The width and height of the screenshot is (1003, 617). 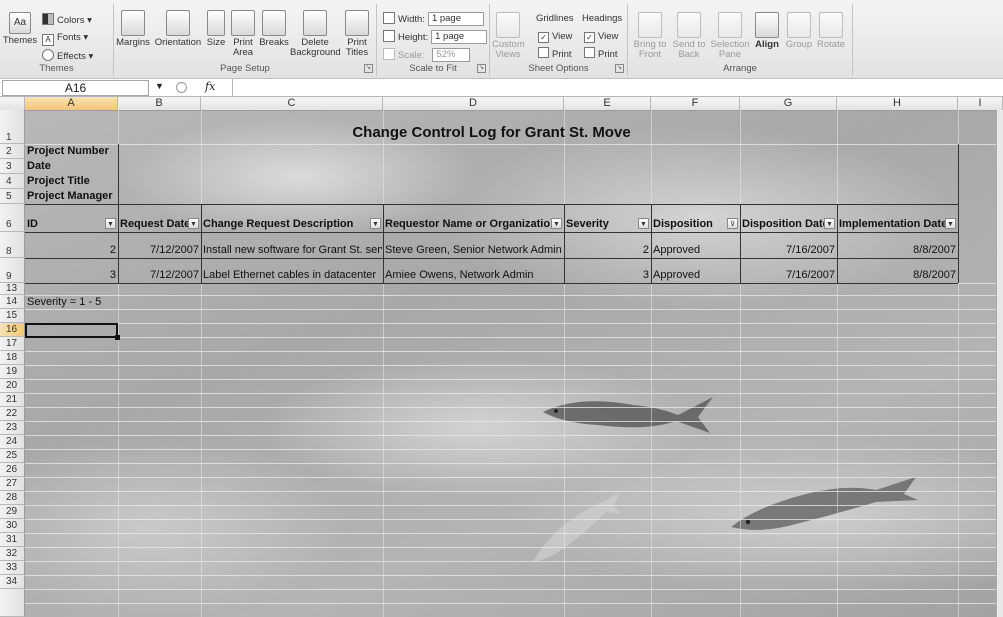 I want to click on column-header: I, so click(x=980, y=103).